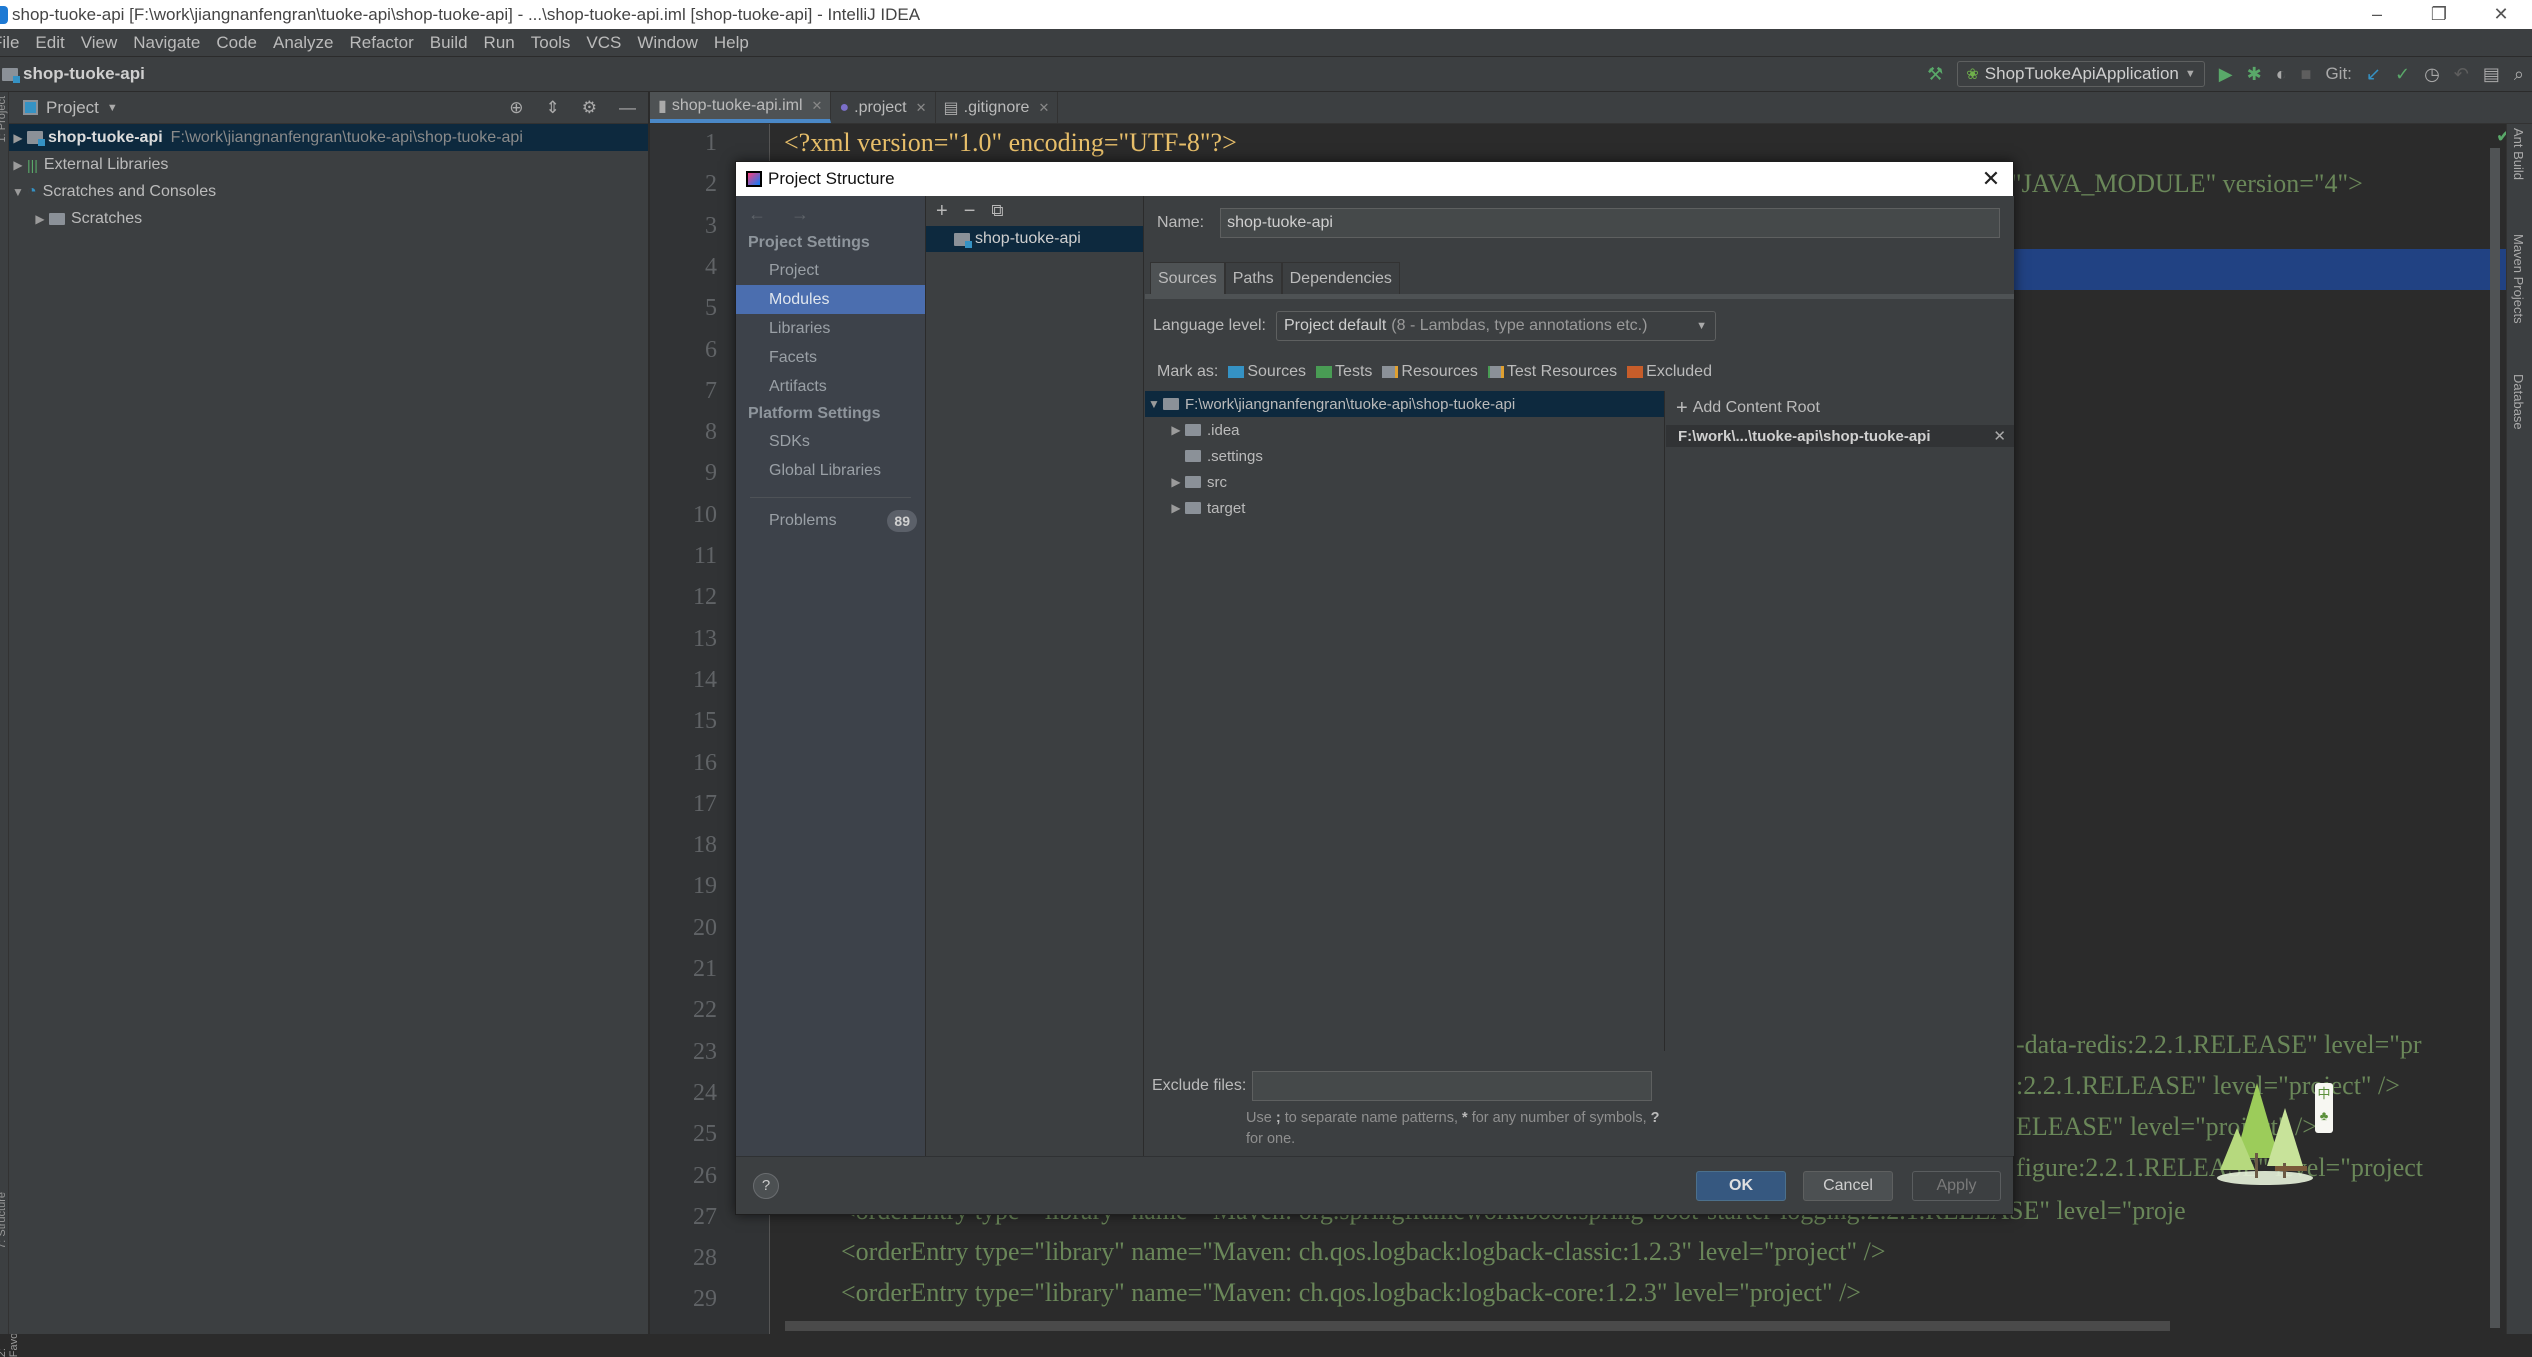  Describe the element at coordinates (381, 43) in the screenshot. I see `menu-refactor: Refactor` at that location.